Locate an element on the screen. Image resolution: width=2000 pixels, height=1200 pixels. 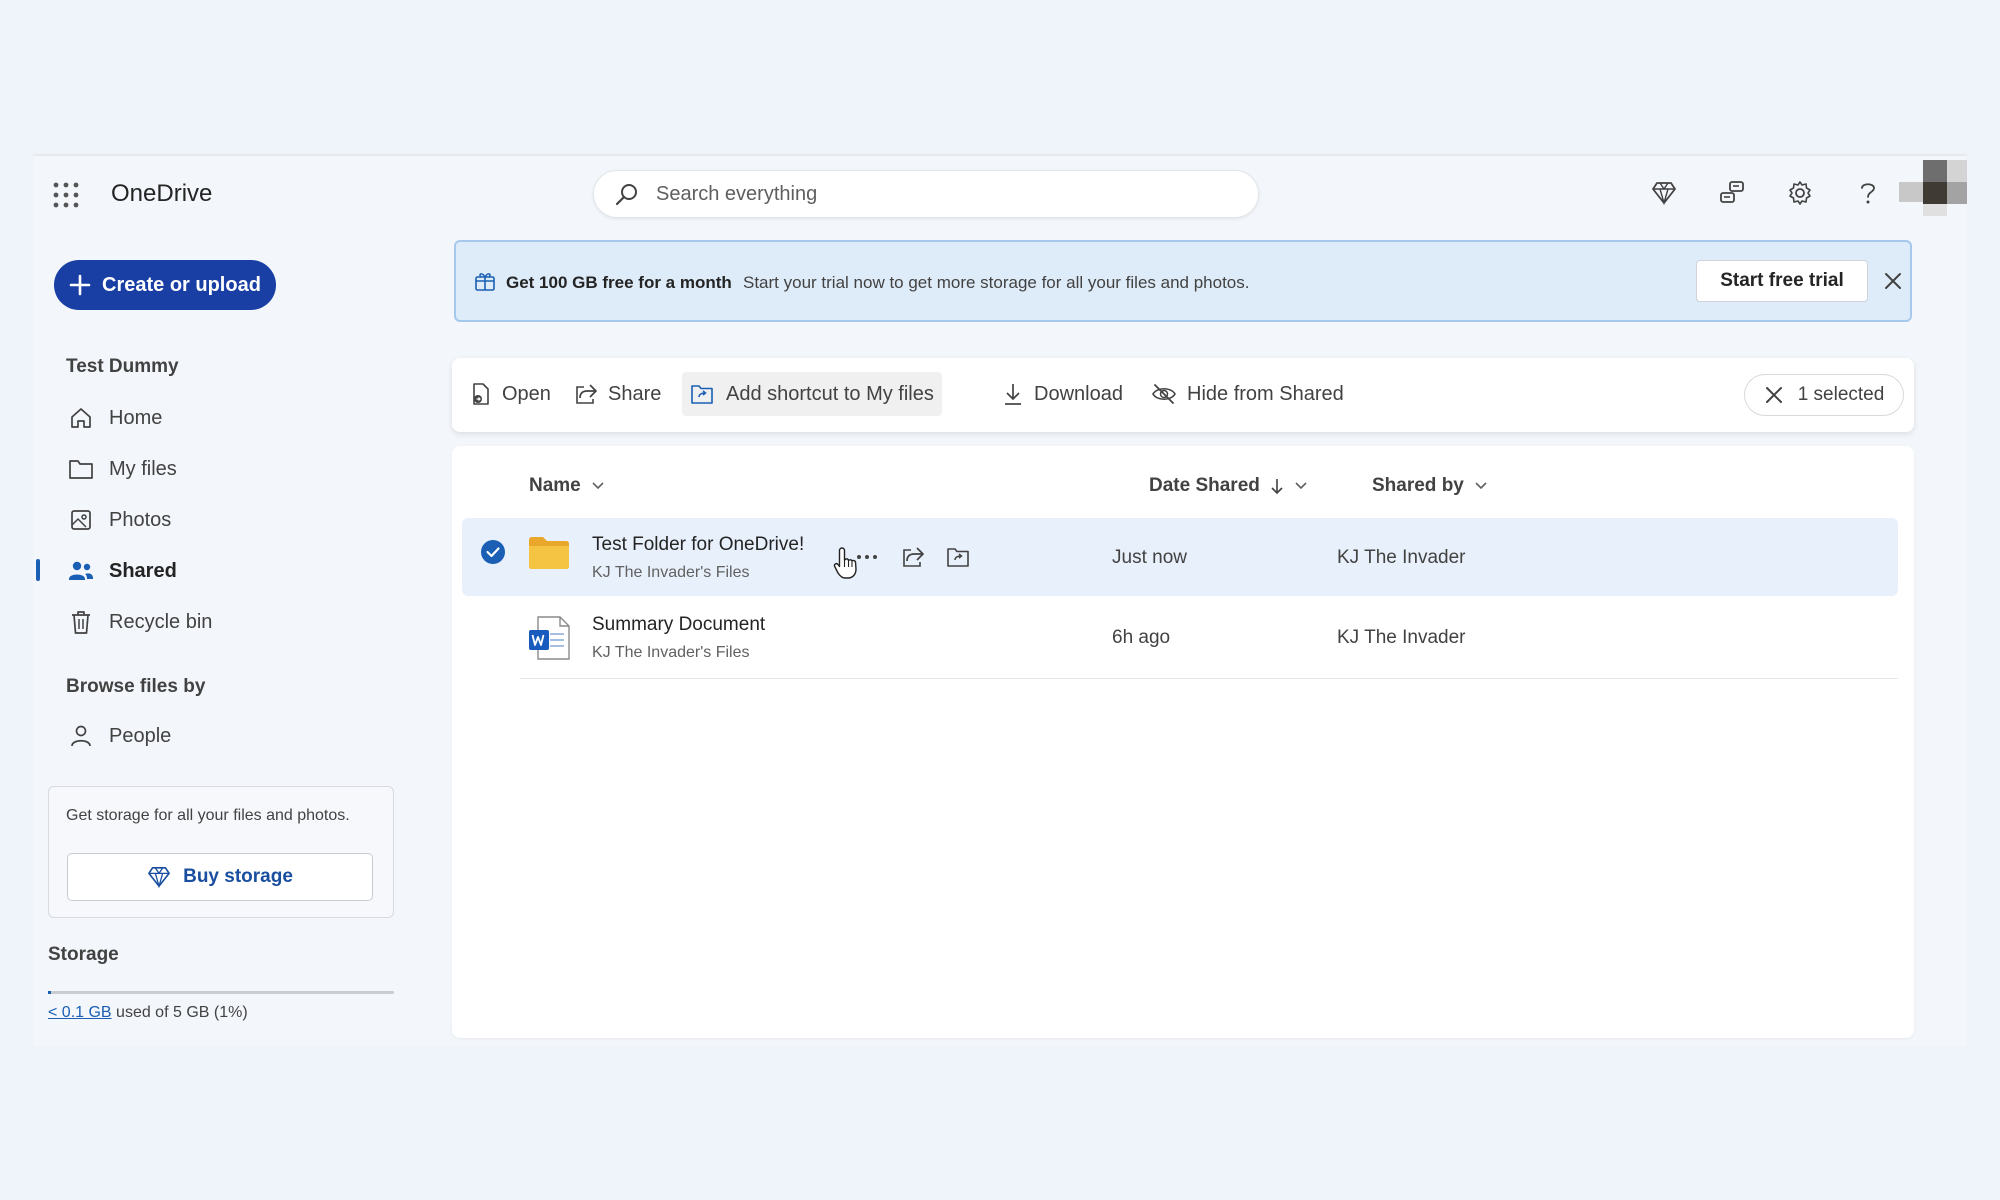
download-button: Download is located at coordinates (1062, 394).